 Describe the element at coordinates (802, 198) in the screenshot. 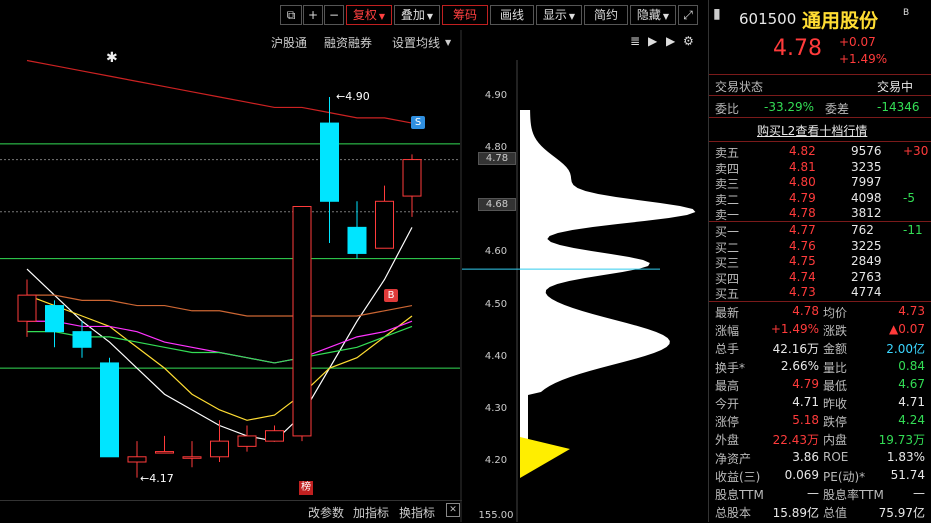

I see `ask-price: 4.79` at that location.